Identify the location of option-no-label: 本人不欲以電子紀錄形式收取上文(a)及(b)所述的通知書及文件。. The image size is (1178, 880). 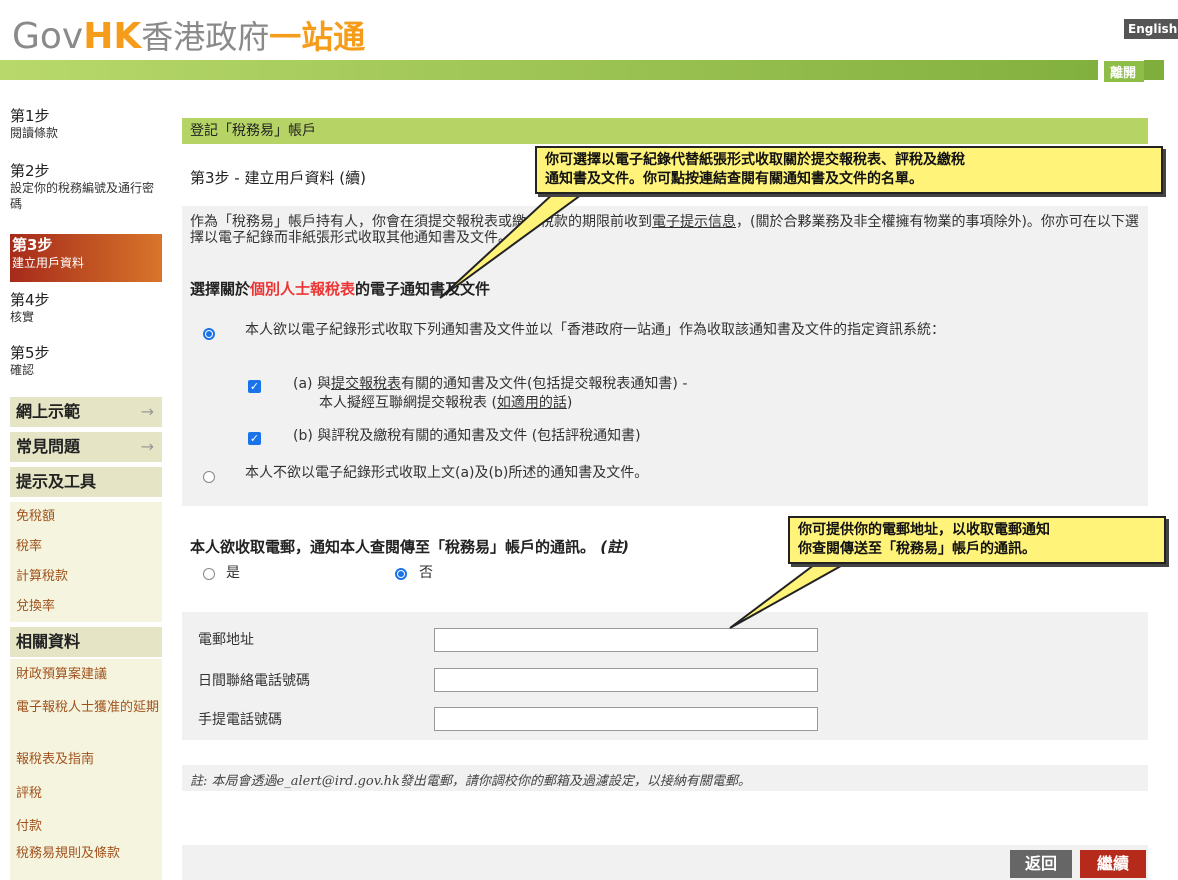
(447, 473).